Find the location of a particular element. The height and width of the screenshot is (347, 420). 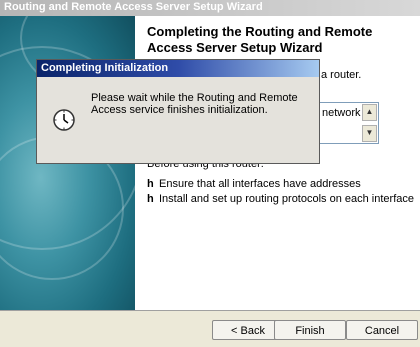

scroll-down-icon: ▼ is located at coordinates (369, 133).